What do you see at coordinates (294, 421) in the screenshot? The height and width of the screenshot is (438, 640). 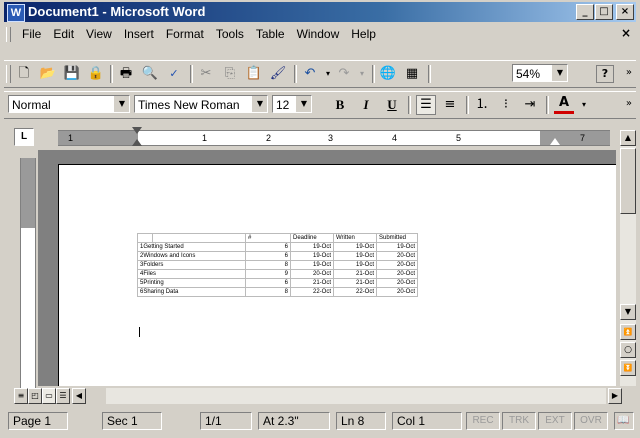 I see `status-position: At 2.3"` at bounding box center [294, 421].